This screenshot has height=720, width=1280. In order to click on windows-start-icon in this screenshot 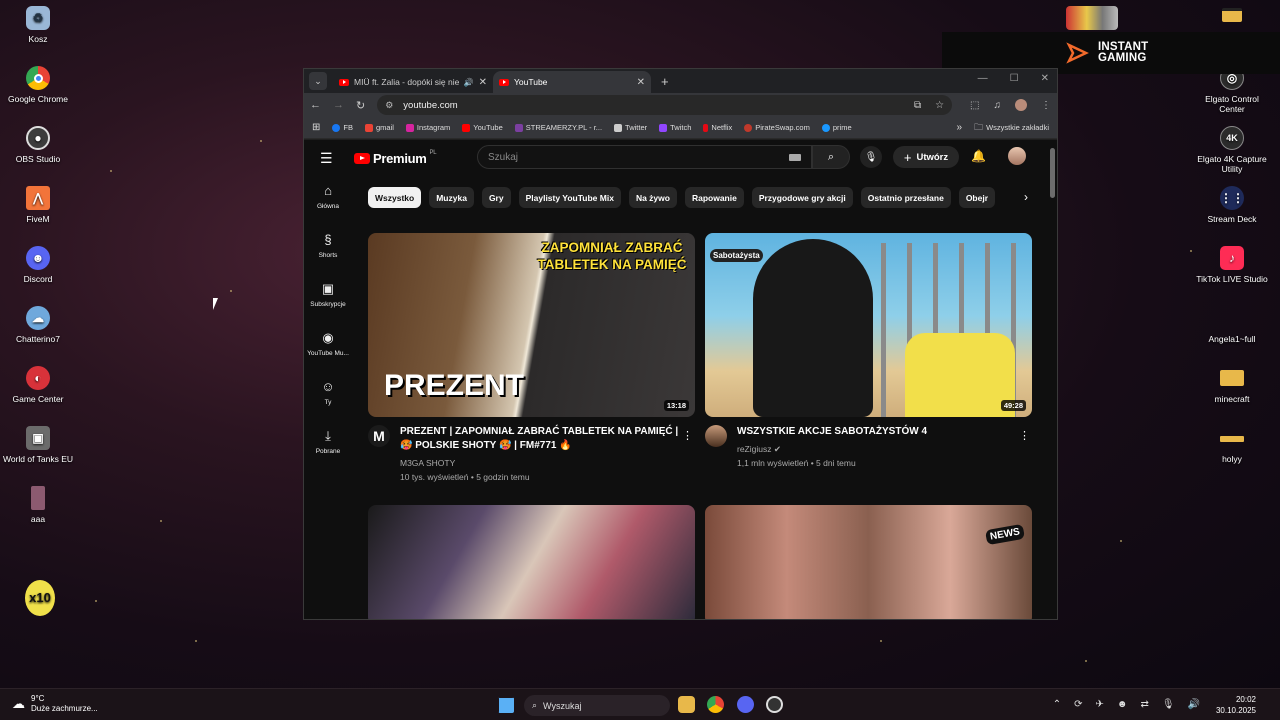, I will do `click(506, 705)`.